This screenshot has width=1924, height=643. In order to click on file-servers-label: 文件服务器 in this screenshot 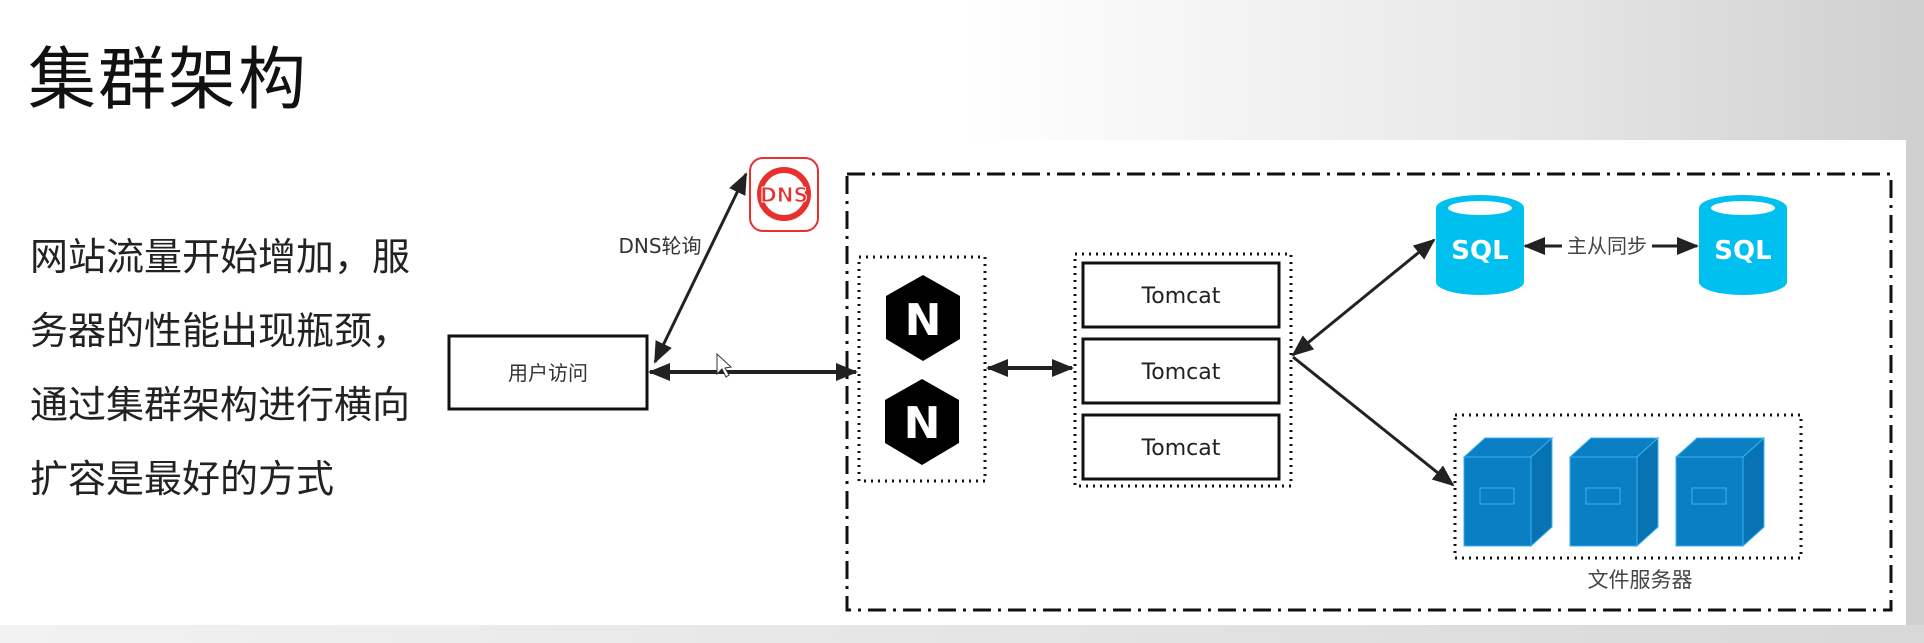, I will do `click(1640, 580)`.